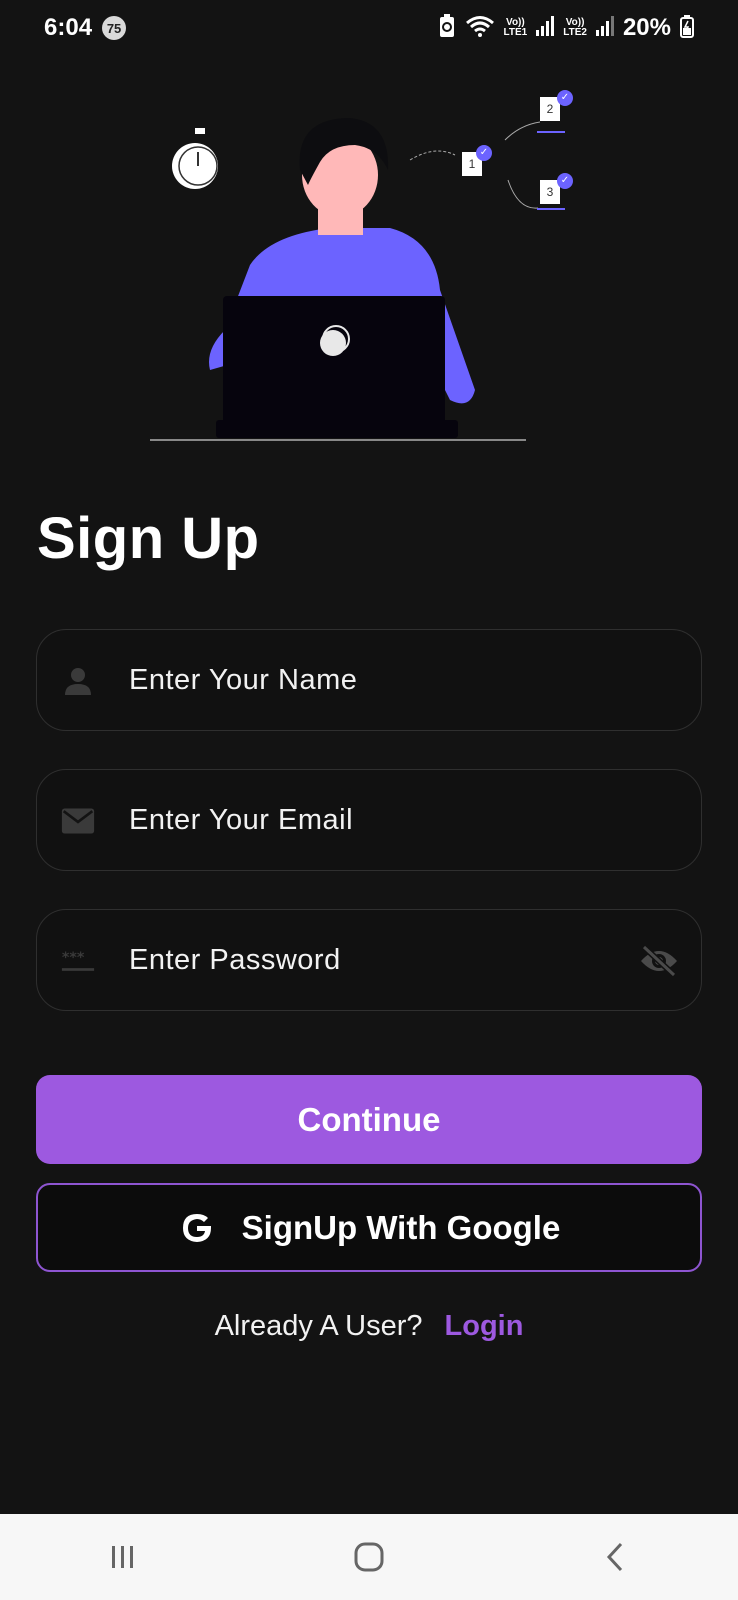 This screenshot has height=1600, width=738. Describe the element at coordinates (78, 821) in the screenshot. I see `mail-icon` at that location.